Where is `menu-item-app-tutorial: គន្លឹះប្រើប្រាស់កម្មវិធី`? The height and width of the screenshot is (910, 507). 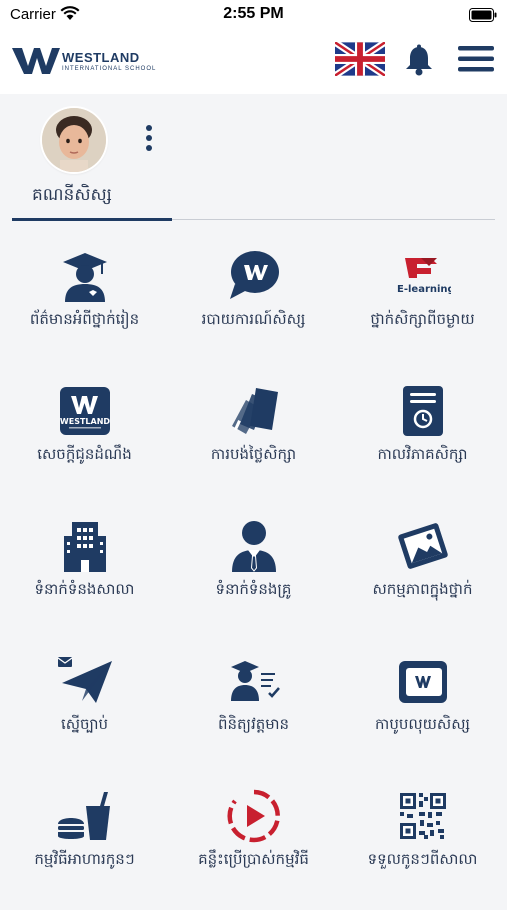
menu-item-app-tutorial: គន្លឹះប្រើប្រាស់កម្មវិធី is located at coordinates (253, 845).